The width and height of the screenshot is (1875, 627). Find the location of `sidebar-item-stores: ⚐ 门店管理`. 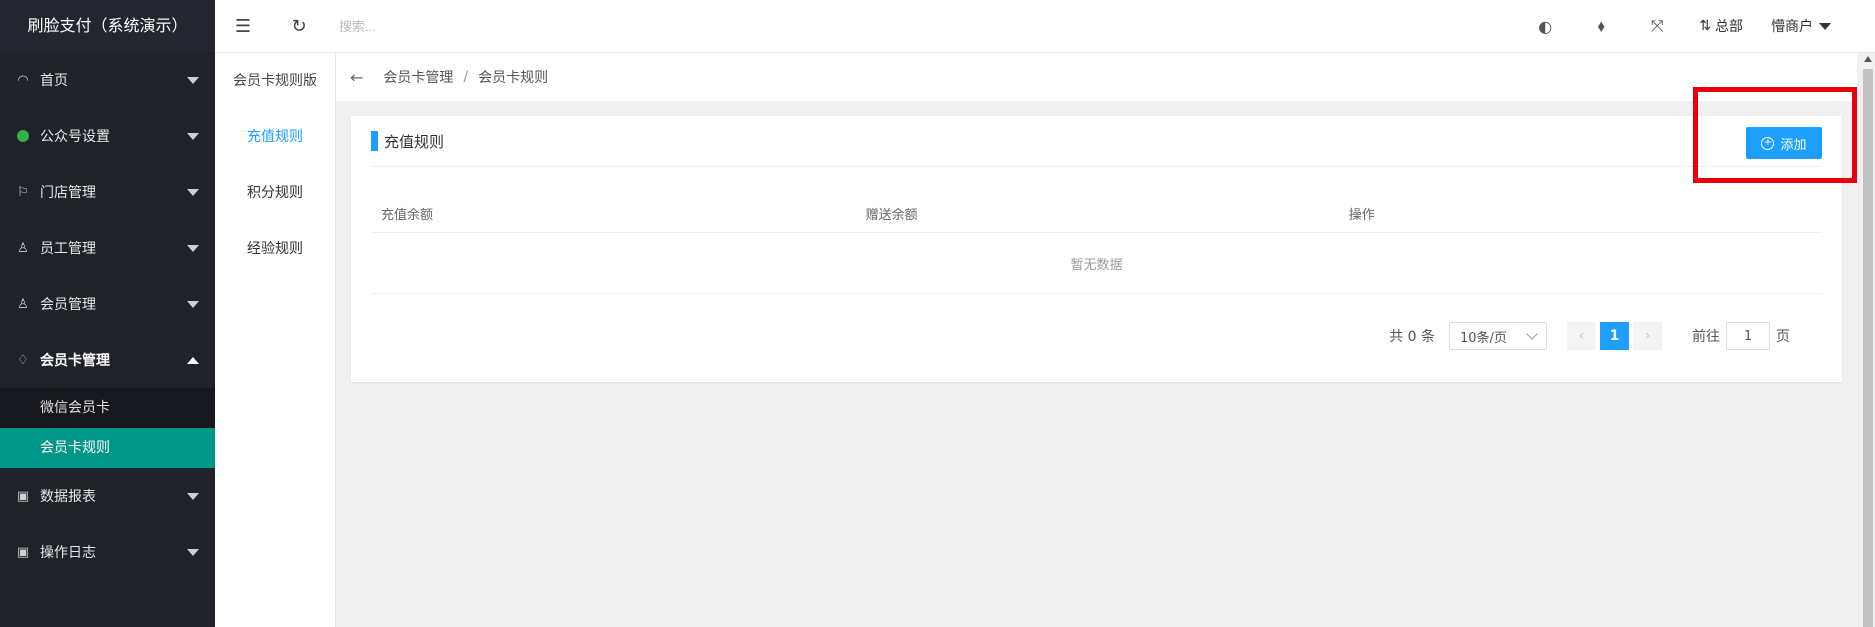

sidebar-item-stores: ⚐ 门店管理 is located at coordinates (107, 192).